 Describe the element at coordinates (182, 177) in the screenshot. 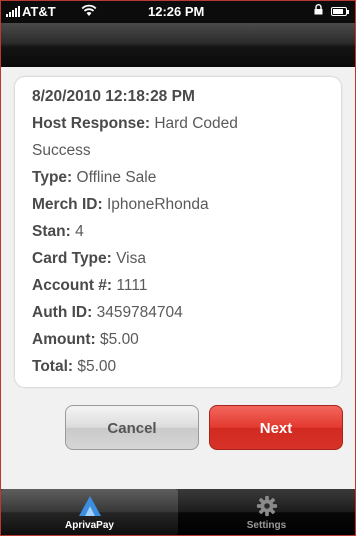

I see `detail-row-type: Type: Offline Sale` at that location.